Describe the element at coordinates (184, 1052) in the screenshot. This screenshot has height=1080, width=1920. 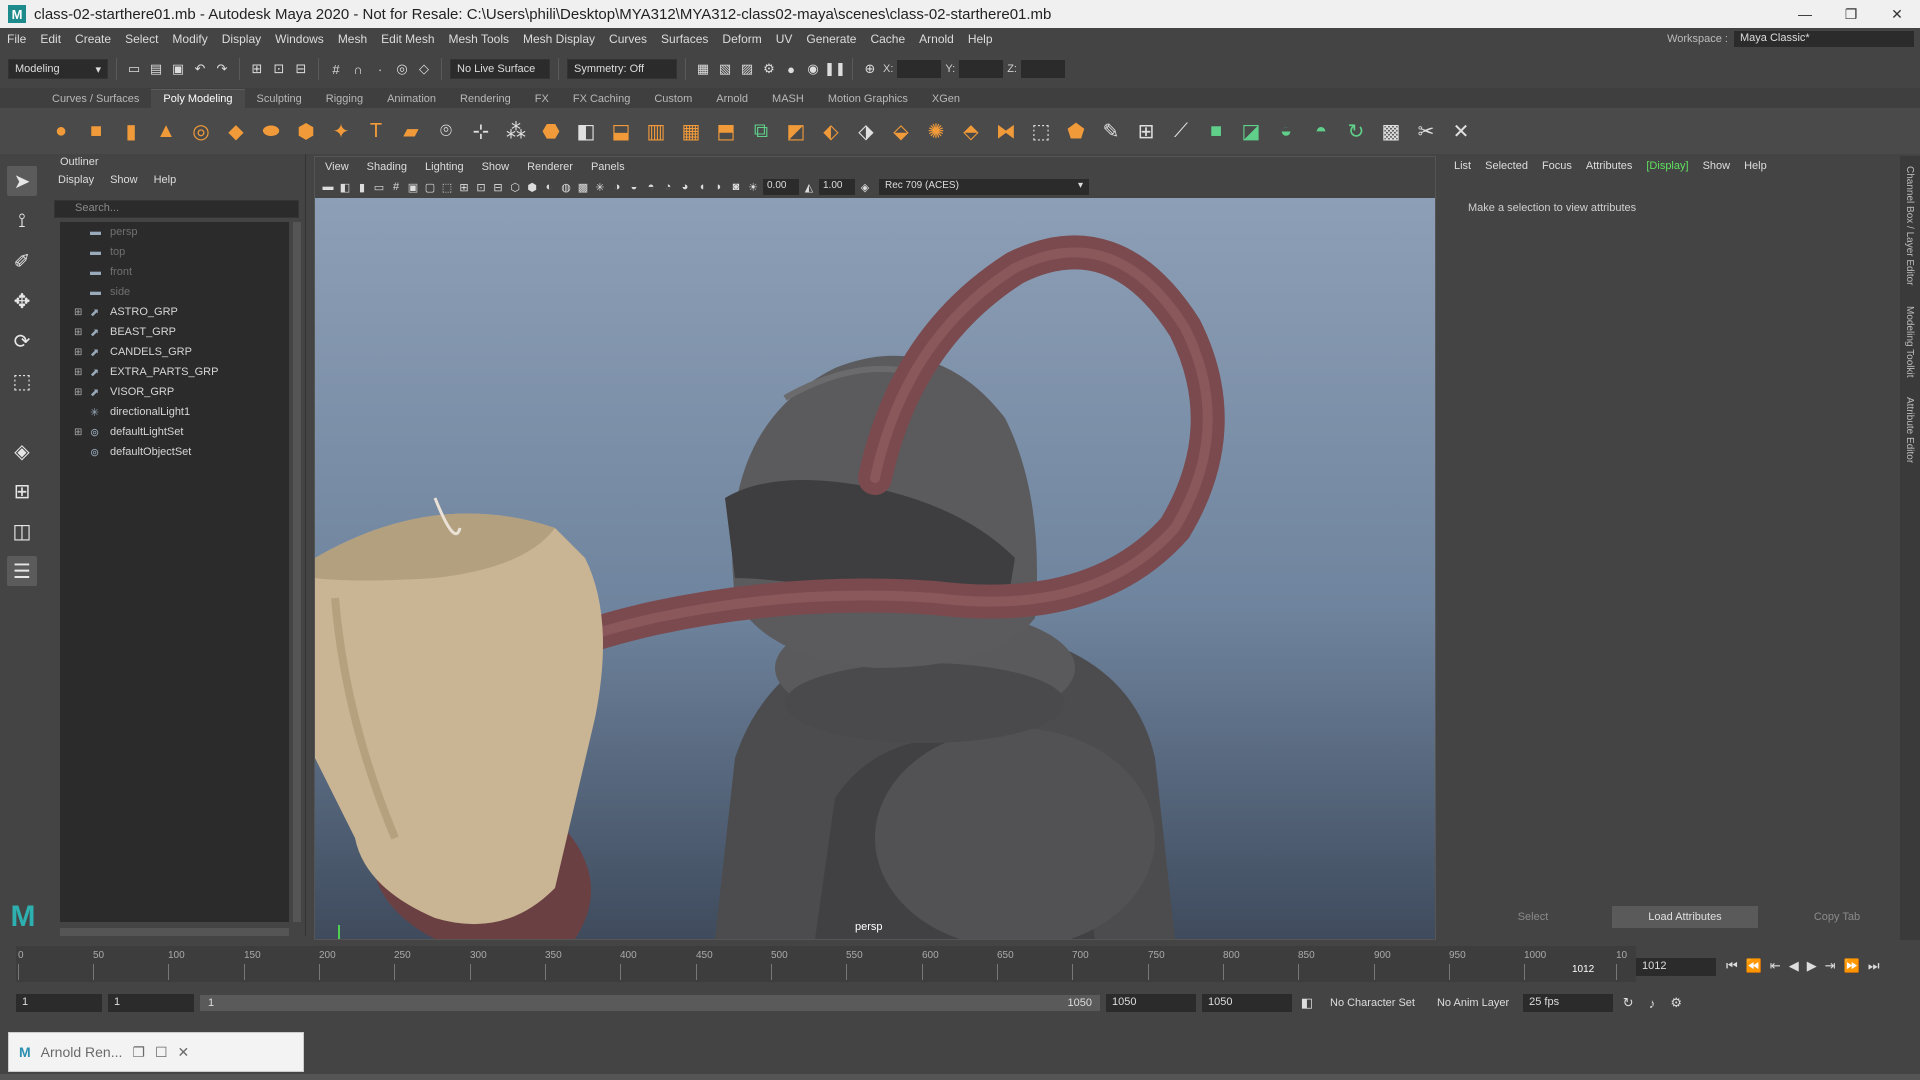
I see `close-icon: ✕` at that location.